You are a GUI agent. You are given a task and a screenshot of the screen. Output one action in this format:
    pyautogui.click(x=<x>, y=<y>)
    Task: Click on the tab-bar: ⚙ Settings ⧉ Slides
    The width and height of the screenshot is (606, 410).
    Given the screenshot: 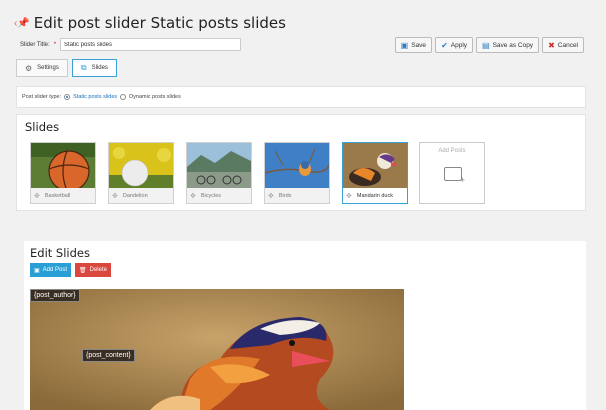 What is the action you would take?
    pyautogui.click(x=66, y=68)
    